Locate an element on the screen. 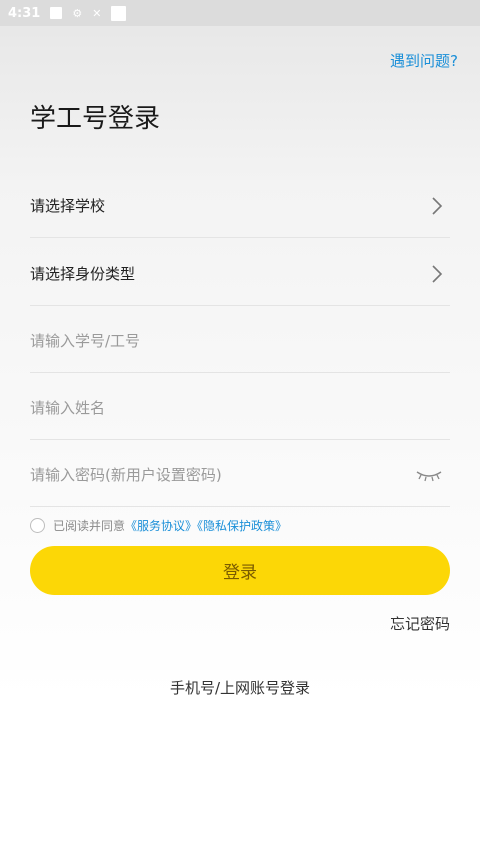 The height and width of the screenshot is (853, 480). agree-radio is located at coordinates (37, 525).